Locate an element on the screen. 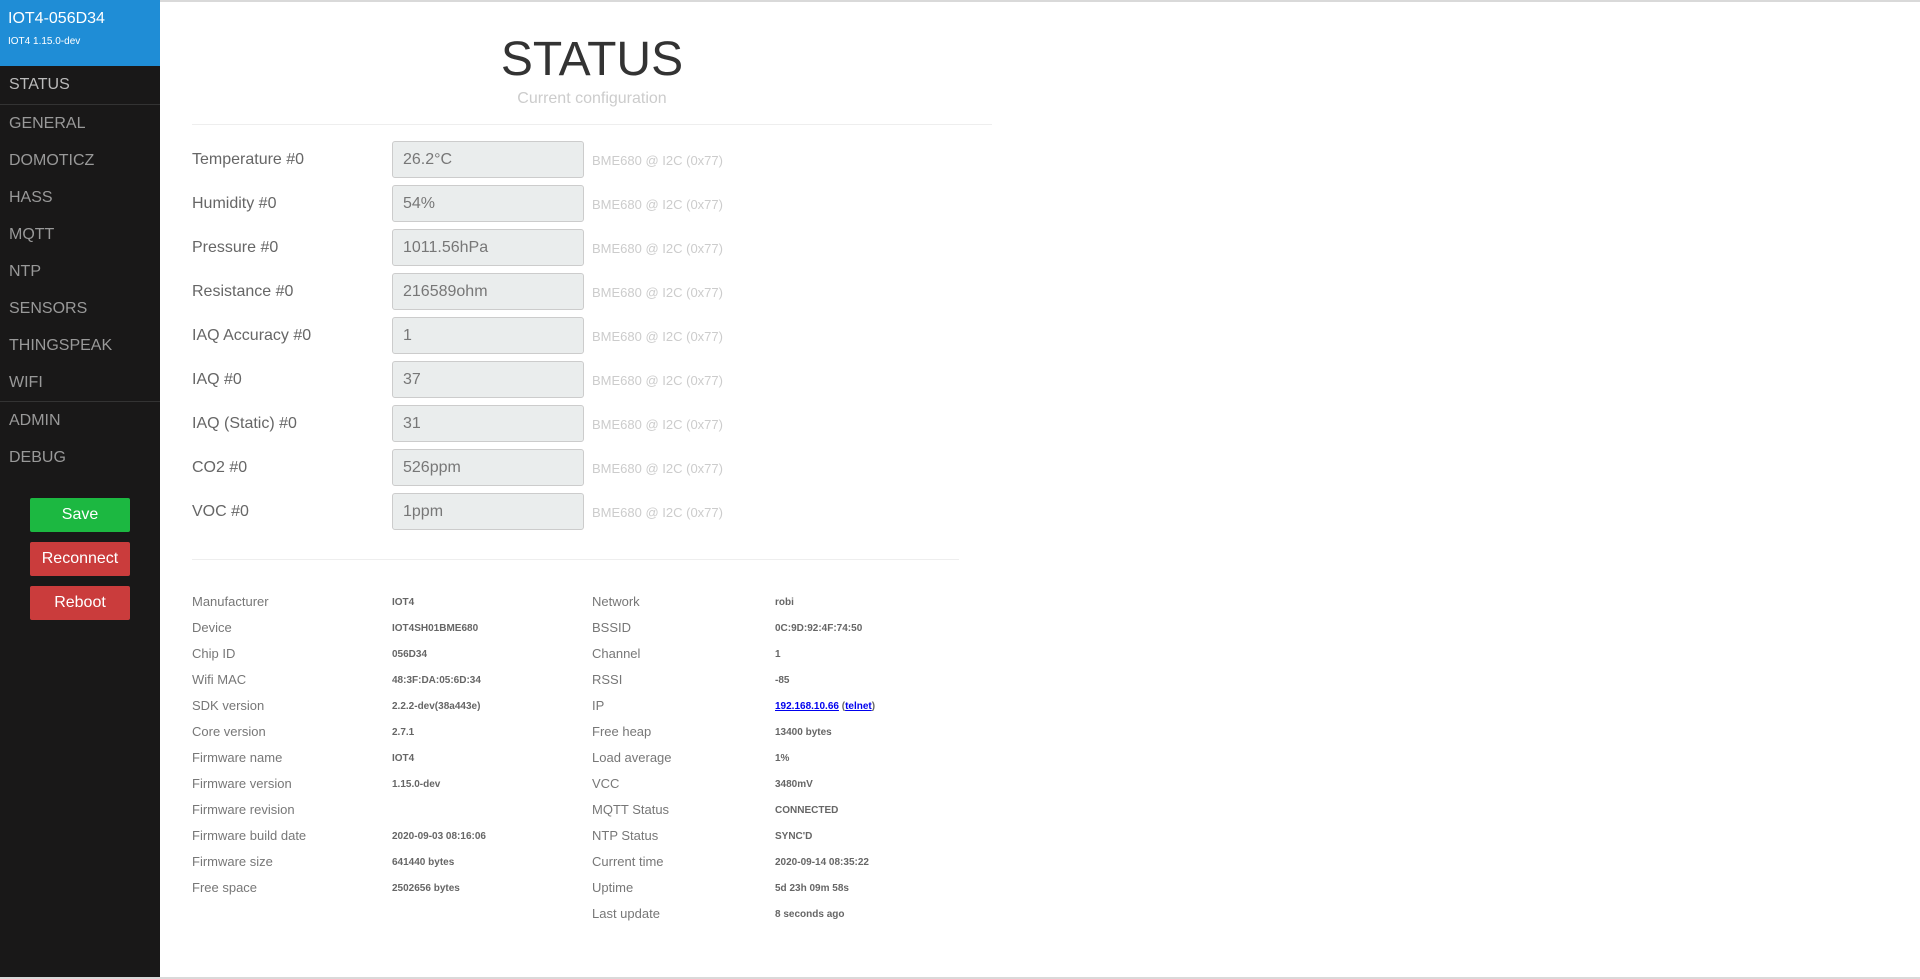 The width and height of the screenshot is (1920, 979). nav-item-domoticz: DOMOTICZ is located at coordinates (80, 160).